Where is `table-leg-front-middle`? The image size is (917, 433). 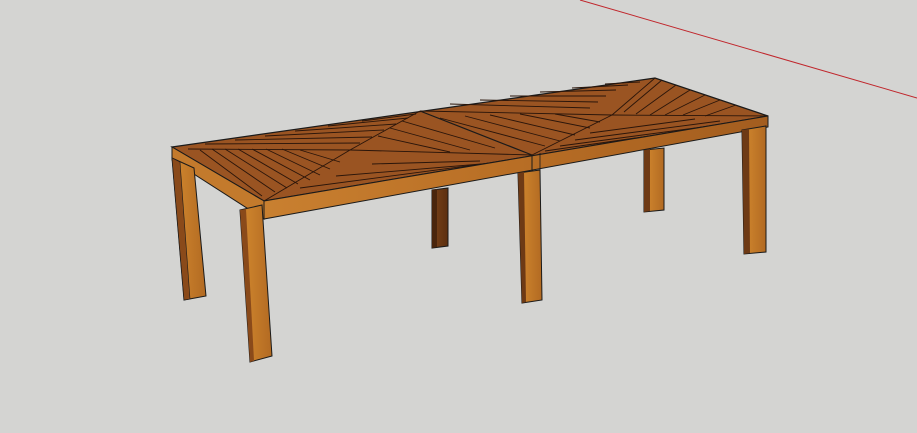
table-leg-front-middle is located at coordinates (530, 236).